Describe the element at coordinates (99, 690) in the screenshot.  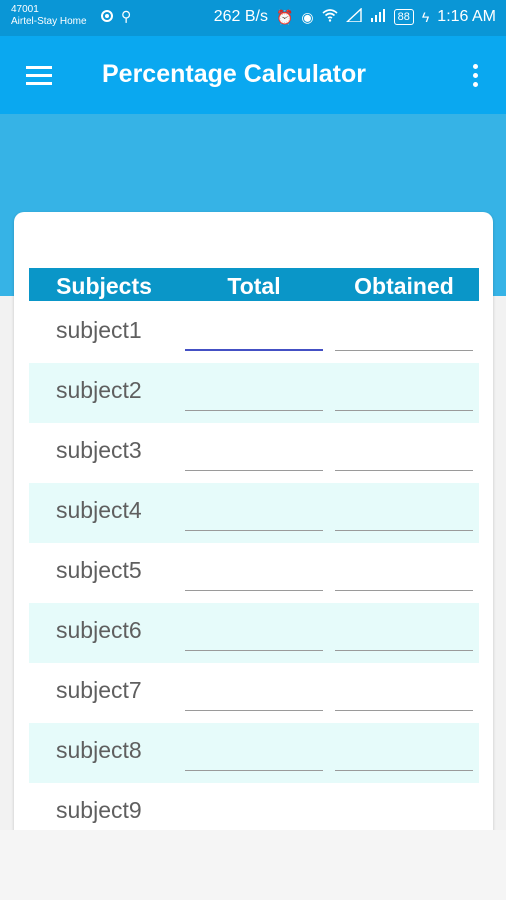
I see `subject-label: subject7` at that location.